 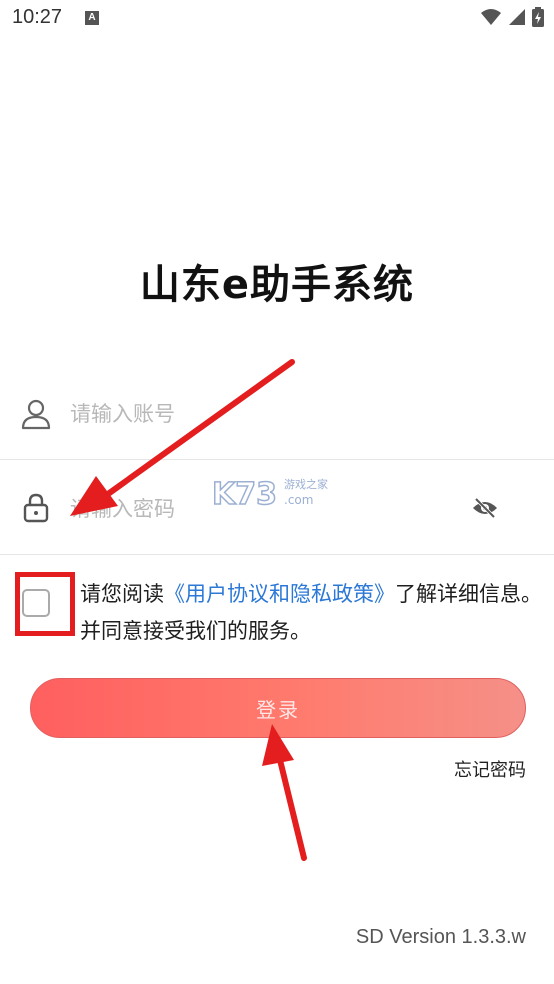 What do you see at coordinates (440, 937) in the screenshot?
I see `version-text: SD Version 1.3.3.w` at bounding box center [440, 937].